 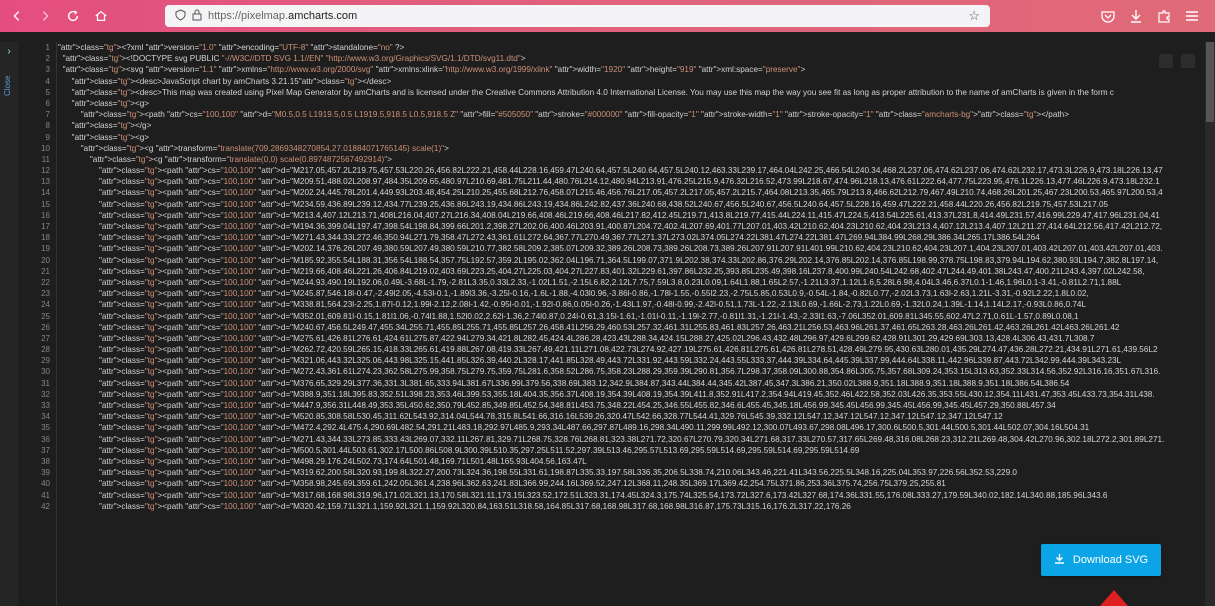 What do you see at coordinates (45, 417) in the screenshot?
I see `line-number: 34` at bounding box center [45, 417].